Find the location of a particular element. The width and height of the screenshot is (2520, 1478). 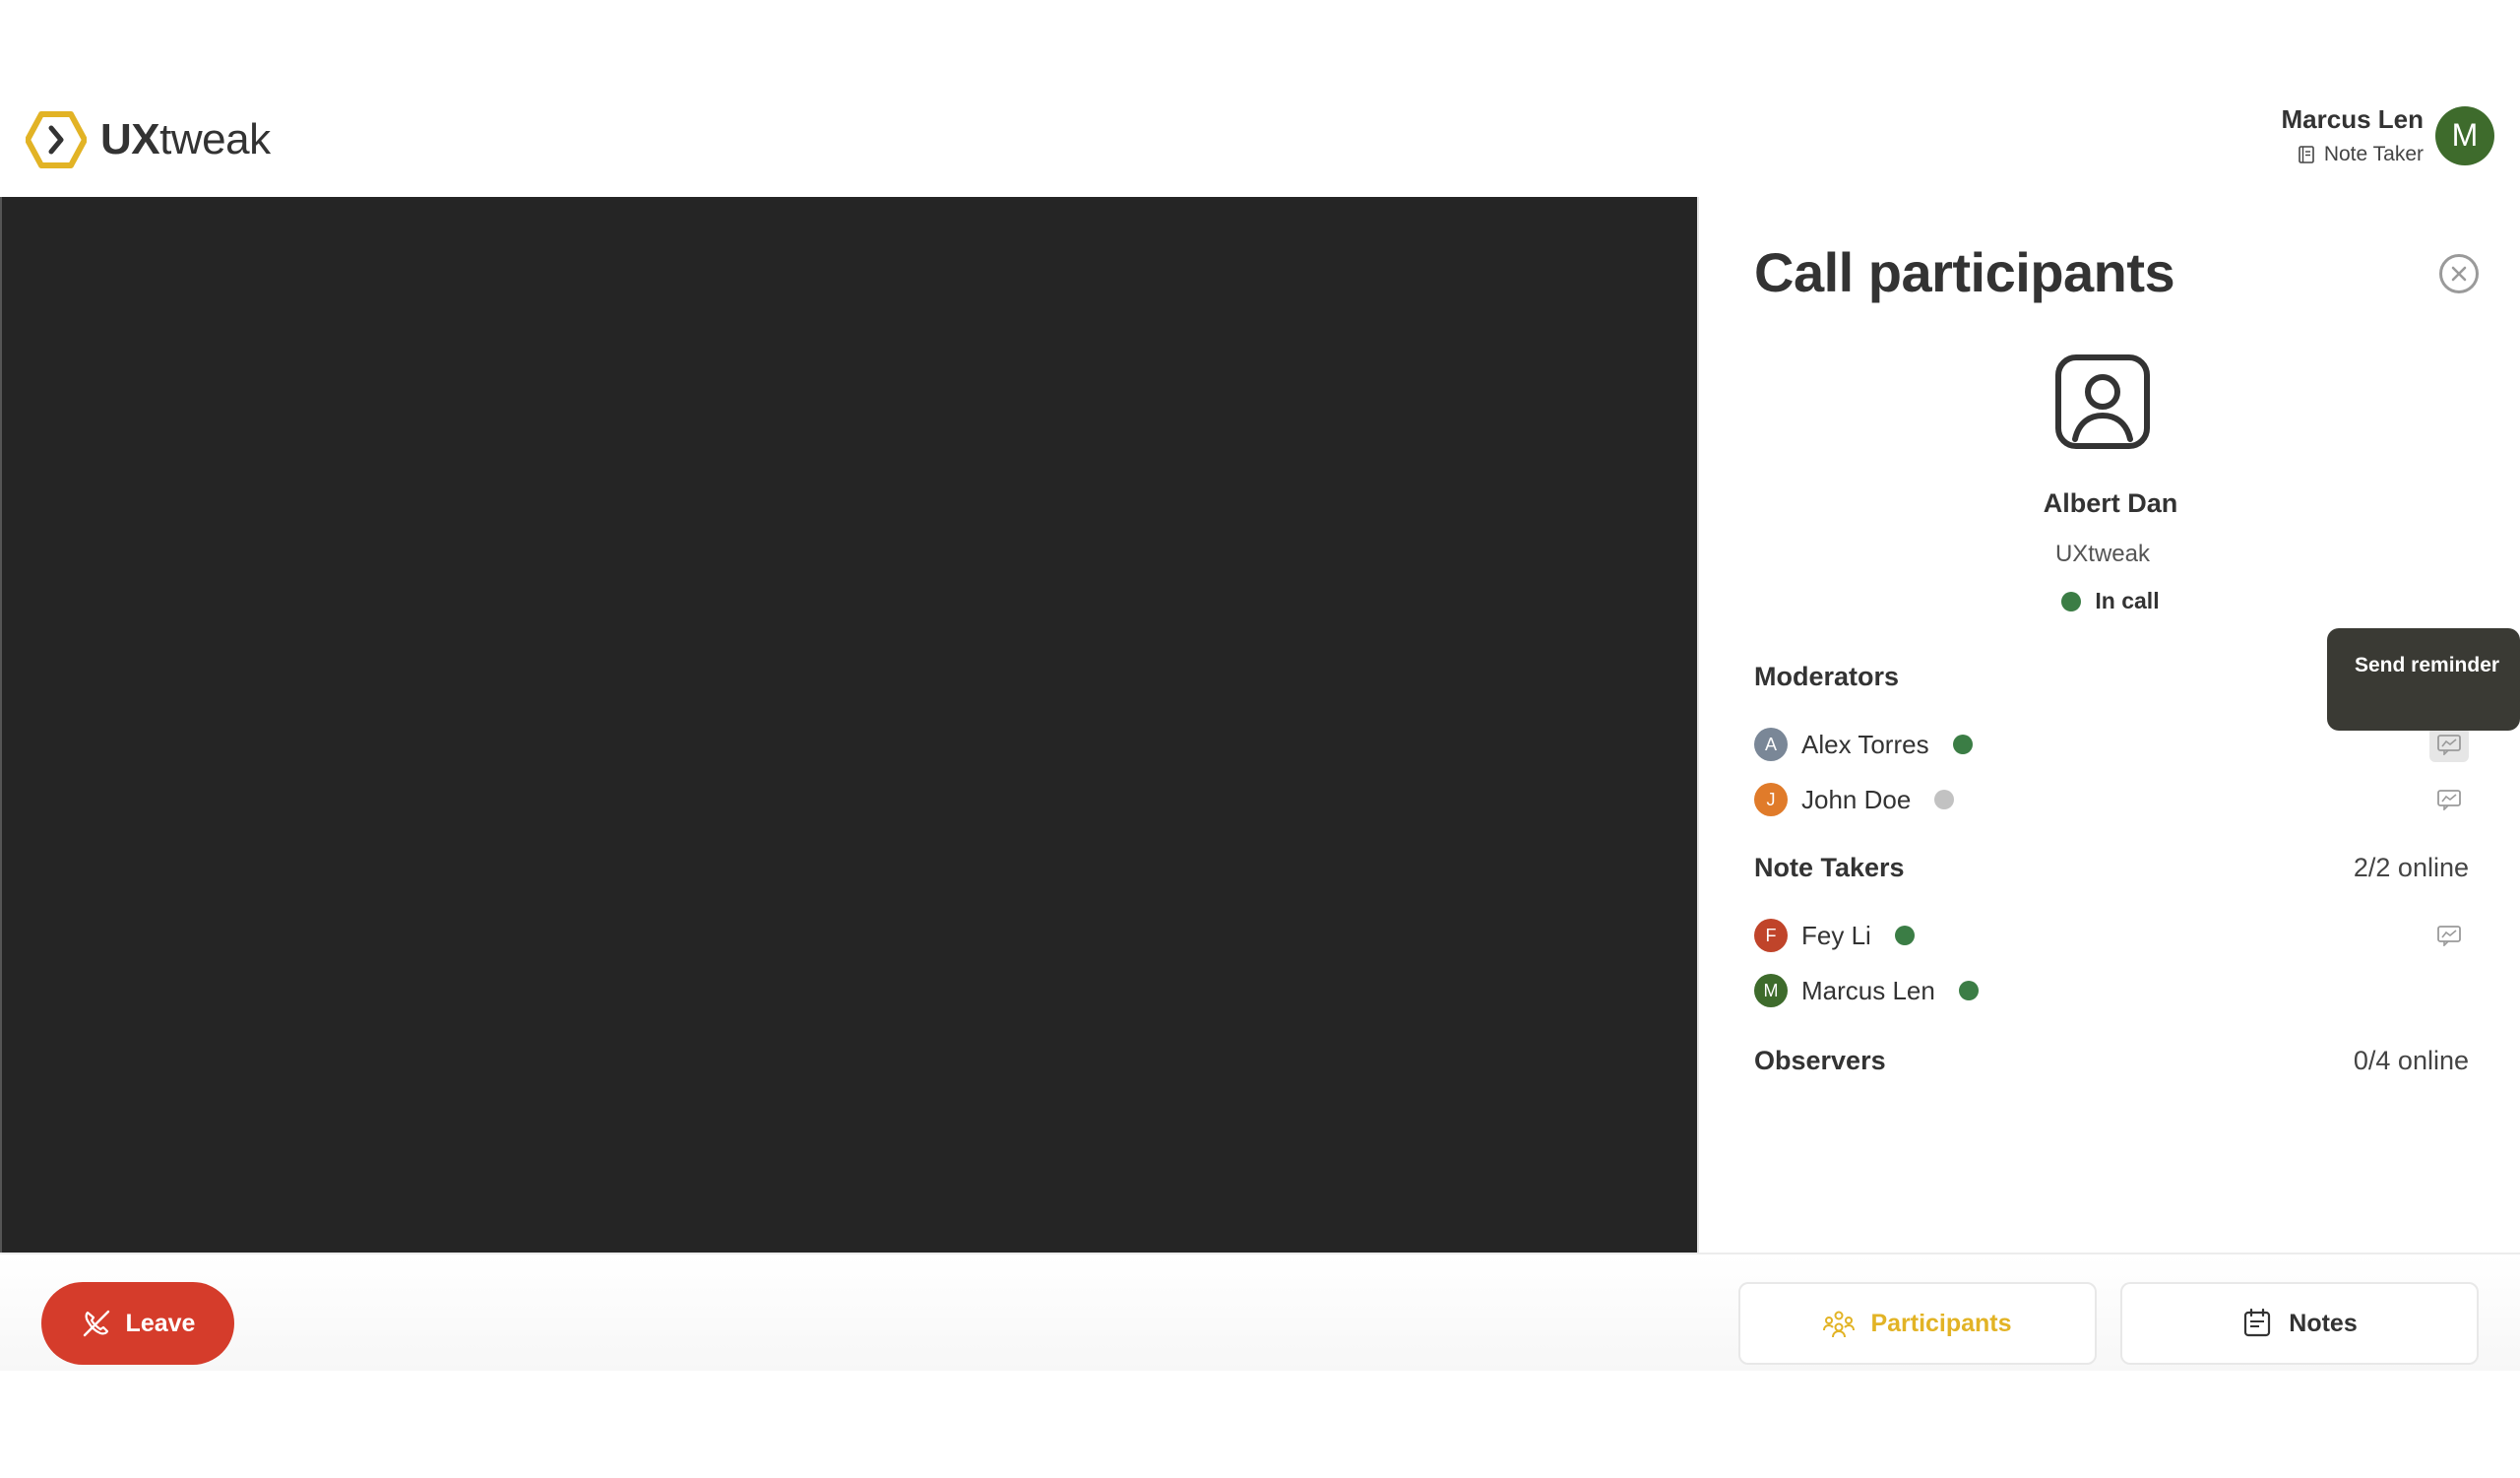

participants-tab-button: Participants is located at coordinates (1917, 1323).